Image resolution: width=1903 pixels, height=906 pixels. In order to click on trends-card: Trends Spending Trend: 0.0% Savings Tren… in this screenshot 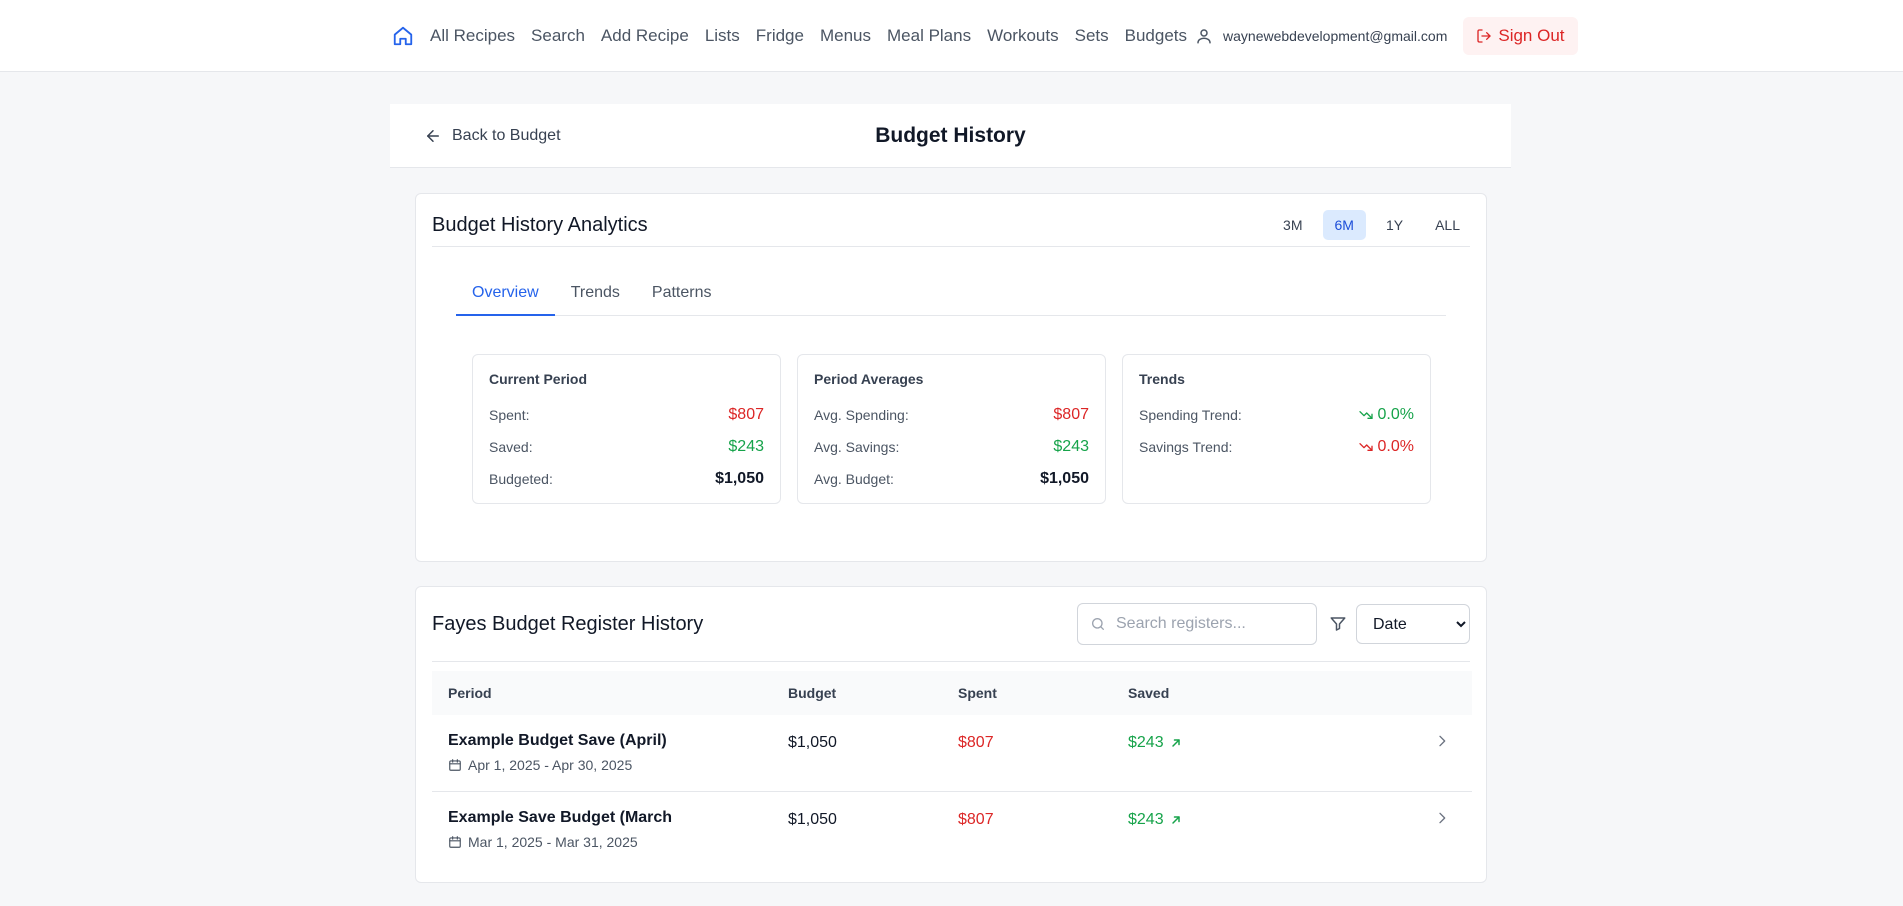, I will do `click(1276, 429)`.